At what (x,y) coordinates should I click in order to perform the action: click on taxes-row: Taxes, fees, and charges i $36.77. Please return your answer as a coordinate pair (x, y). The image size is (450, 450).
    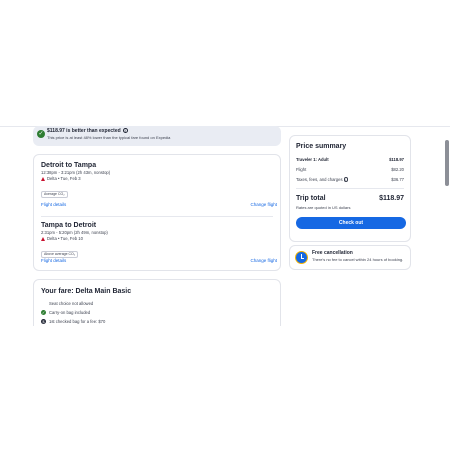
    Looking at the image, I should click on (350, 180).